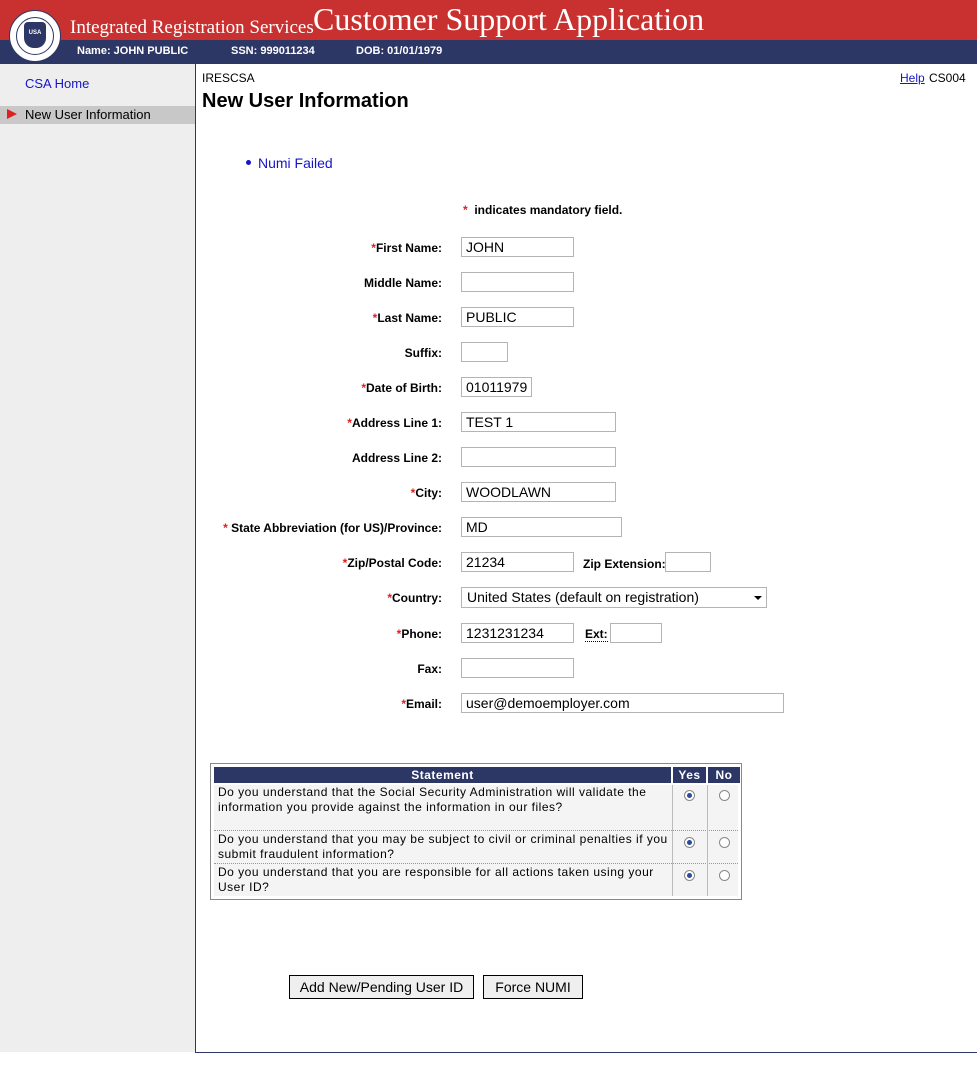 The width and height of the screenshot is (977, 1088). I want to click on fax-input, so click(517, 668).